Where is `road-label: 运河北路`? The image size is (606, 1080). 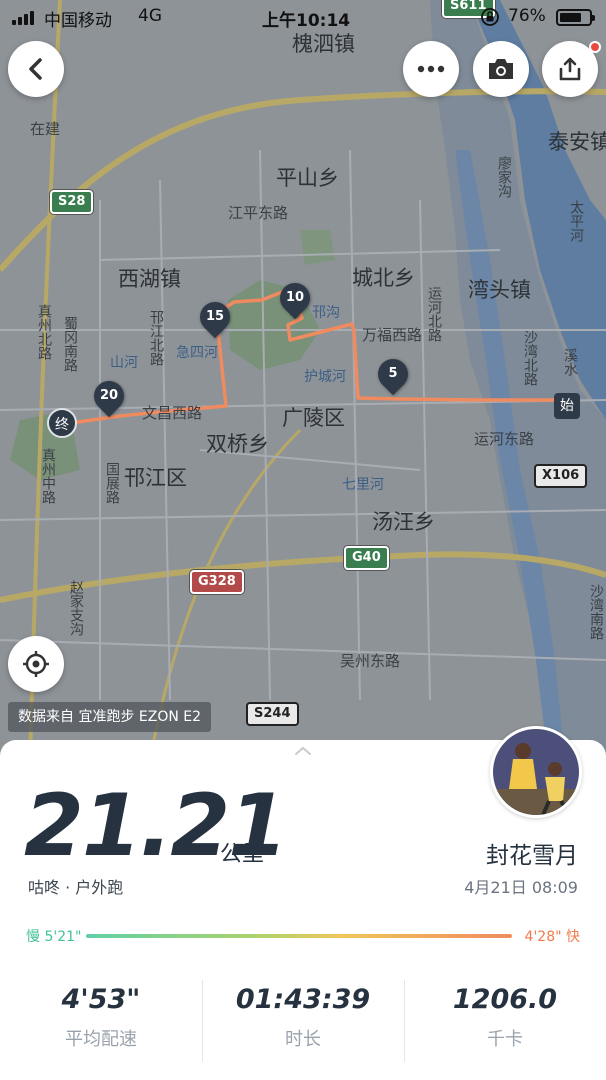 road-label: 运河北路 is located at coordinates (434, 314).